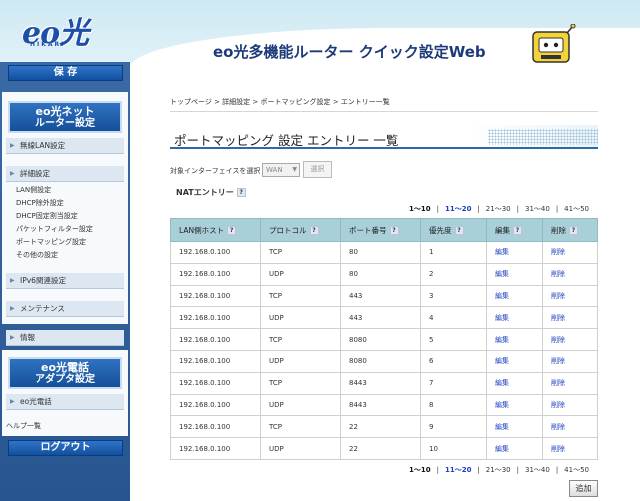 The image size is (640, 501). Describe the element at coordinates (583, 488) in the screenshot. I see `add-entry-button: 追加` at that location.